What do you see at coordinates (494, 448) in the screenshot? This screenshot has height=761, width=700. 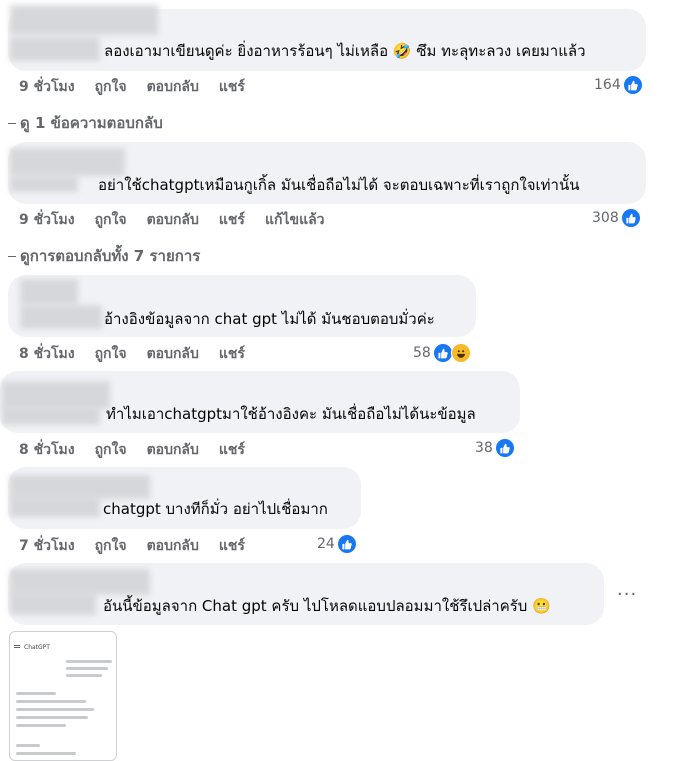 I see `reaction-count: 38` at bounding box center [494, 448].